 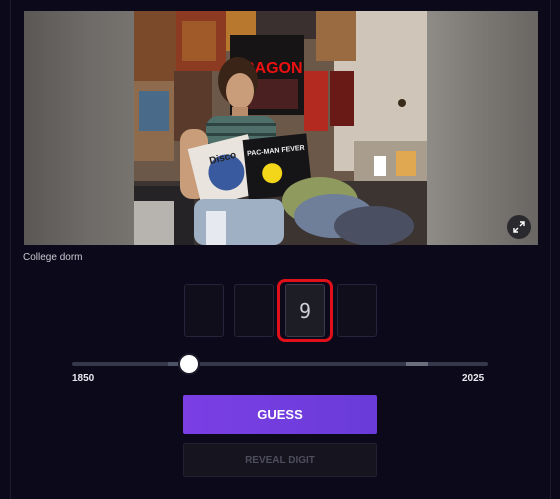 What do you see at coordinates (473, 378) in the screenshot?
I see `slider-max-label: 2025` at bounding box center [473, 378].